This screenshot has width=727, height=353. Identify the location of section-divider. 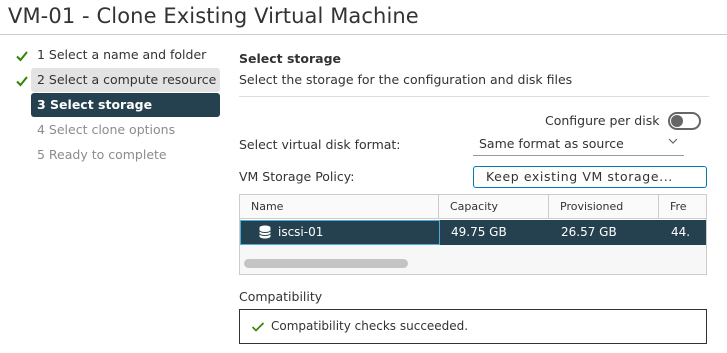
(474, 96).